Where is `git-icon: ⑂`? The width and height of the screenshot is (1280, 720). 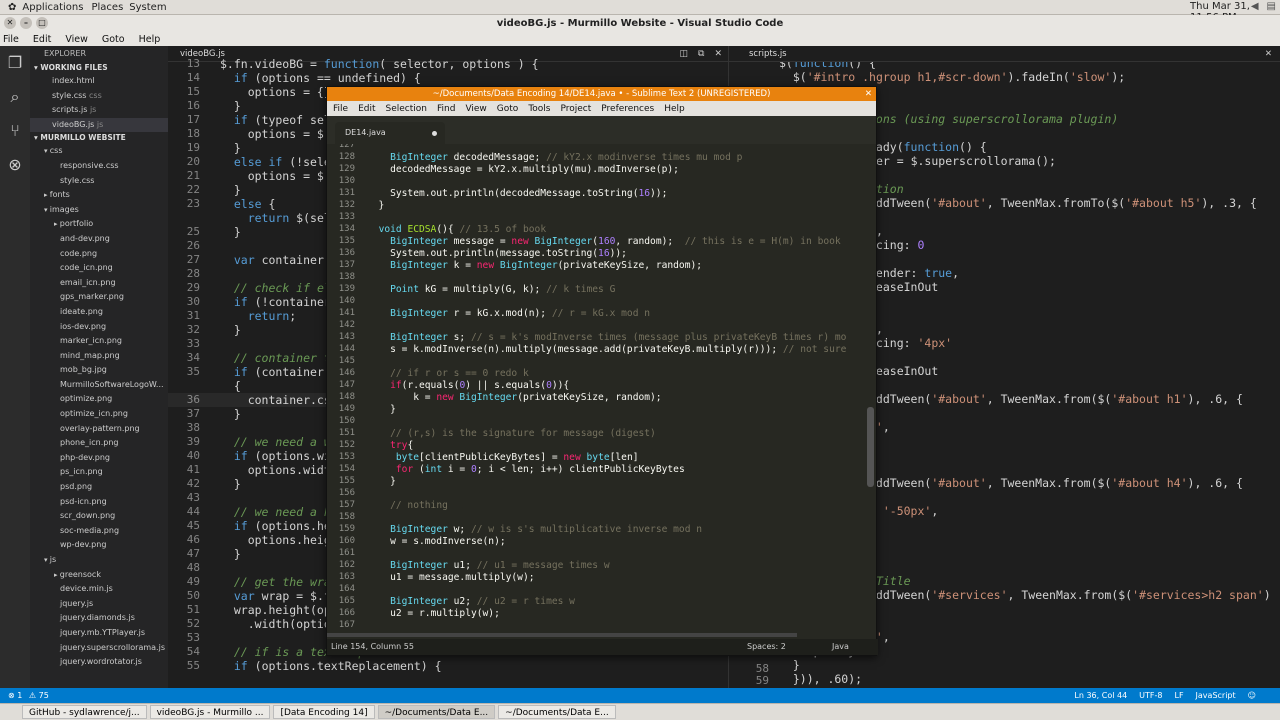
git-icon: ⑂ is located at coordinates (15, 131).